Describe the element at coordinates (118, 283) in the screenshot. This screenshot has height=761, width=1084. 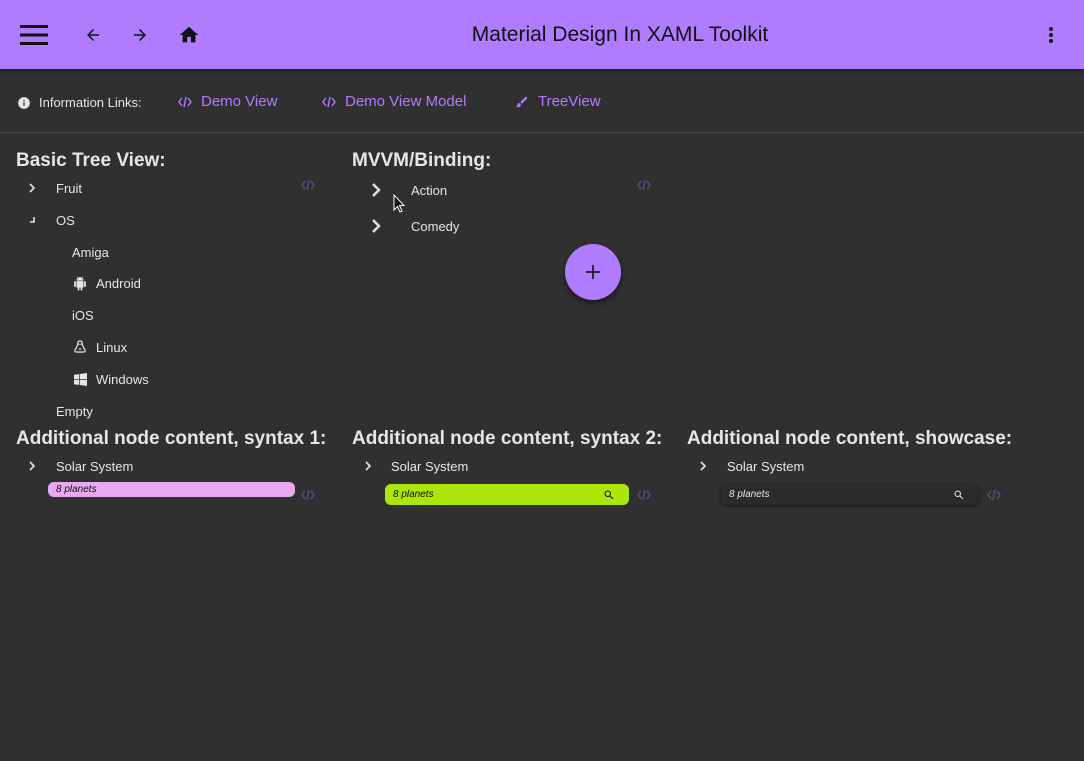
I see `tree-item-android-label: Android` at that location.